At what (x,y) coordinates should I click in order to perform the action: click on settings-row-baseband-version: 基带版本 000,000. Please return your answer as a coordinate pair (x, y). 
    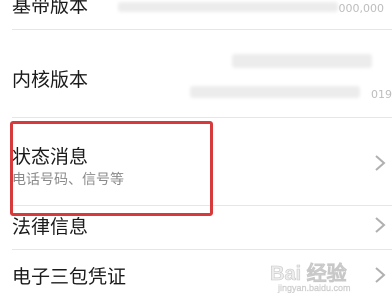
    Looking at the image, I should click on (196, 14).